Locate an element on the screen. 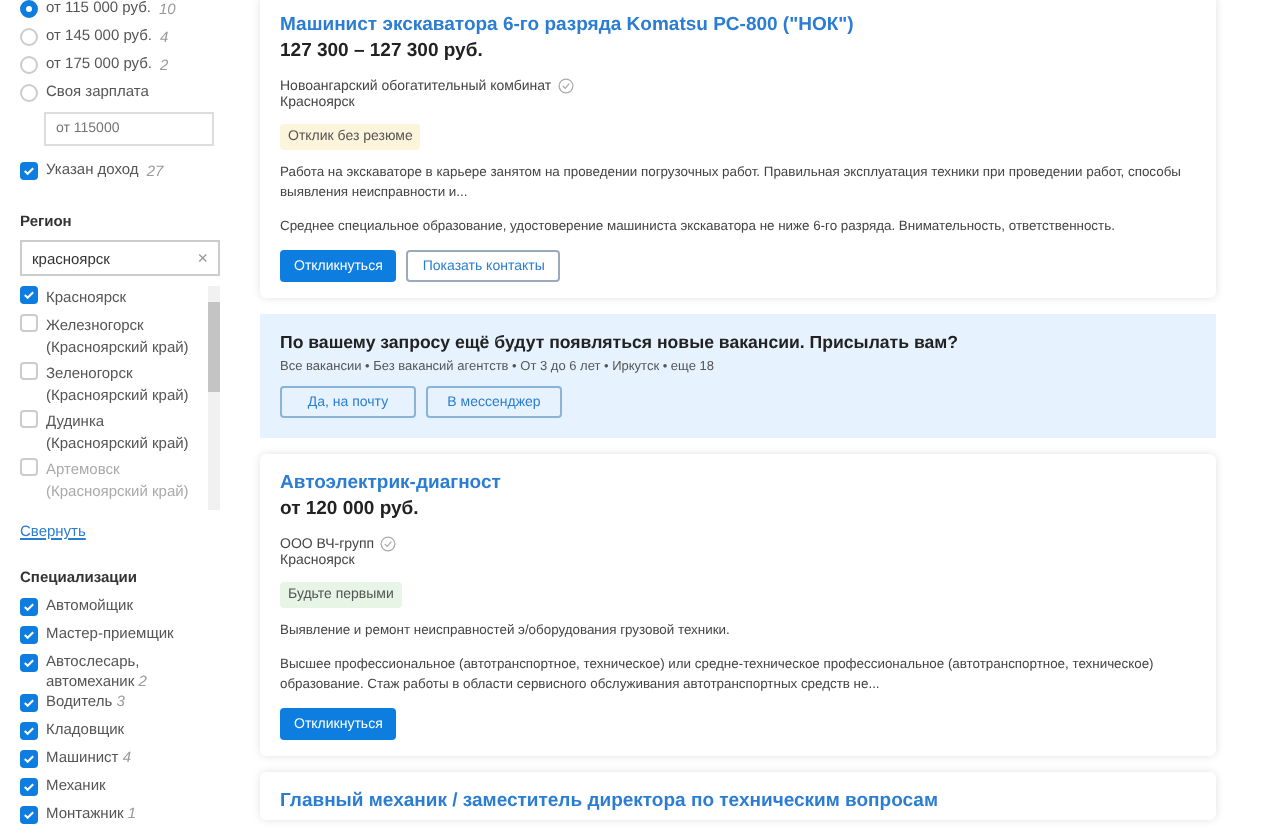  scrollbar is located at coordinates (214, 398).